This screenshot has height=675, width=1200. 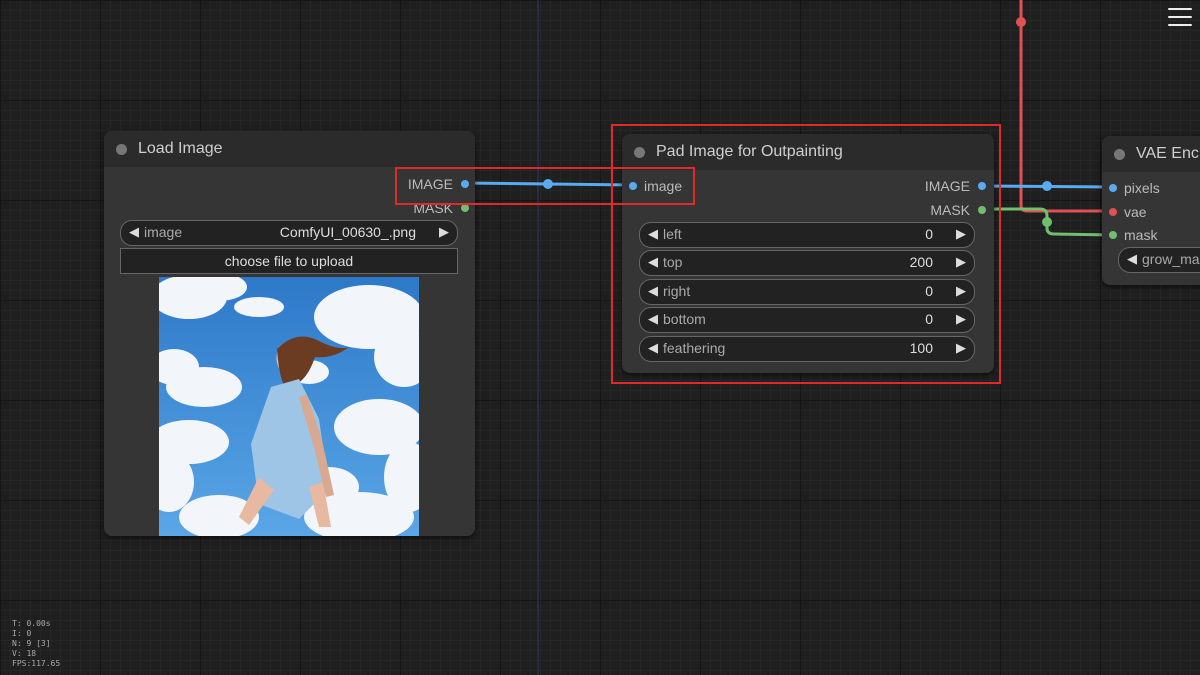 What do you see at coordinates (807, 292) in the screenshot?
I see `right-number-widget: ◀ right 0 ▶` at bounding box center [807, 292].